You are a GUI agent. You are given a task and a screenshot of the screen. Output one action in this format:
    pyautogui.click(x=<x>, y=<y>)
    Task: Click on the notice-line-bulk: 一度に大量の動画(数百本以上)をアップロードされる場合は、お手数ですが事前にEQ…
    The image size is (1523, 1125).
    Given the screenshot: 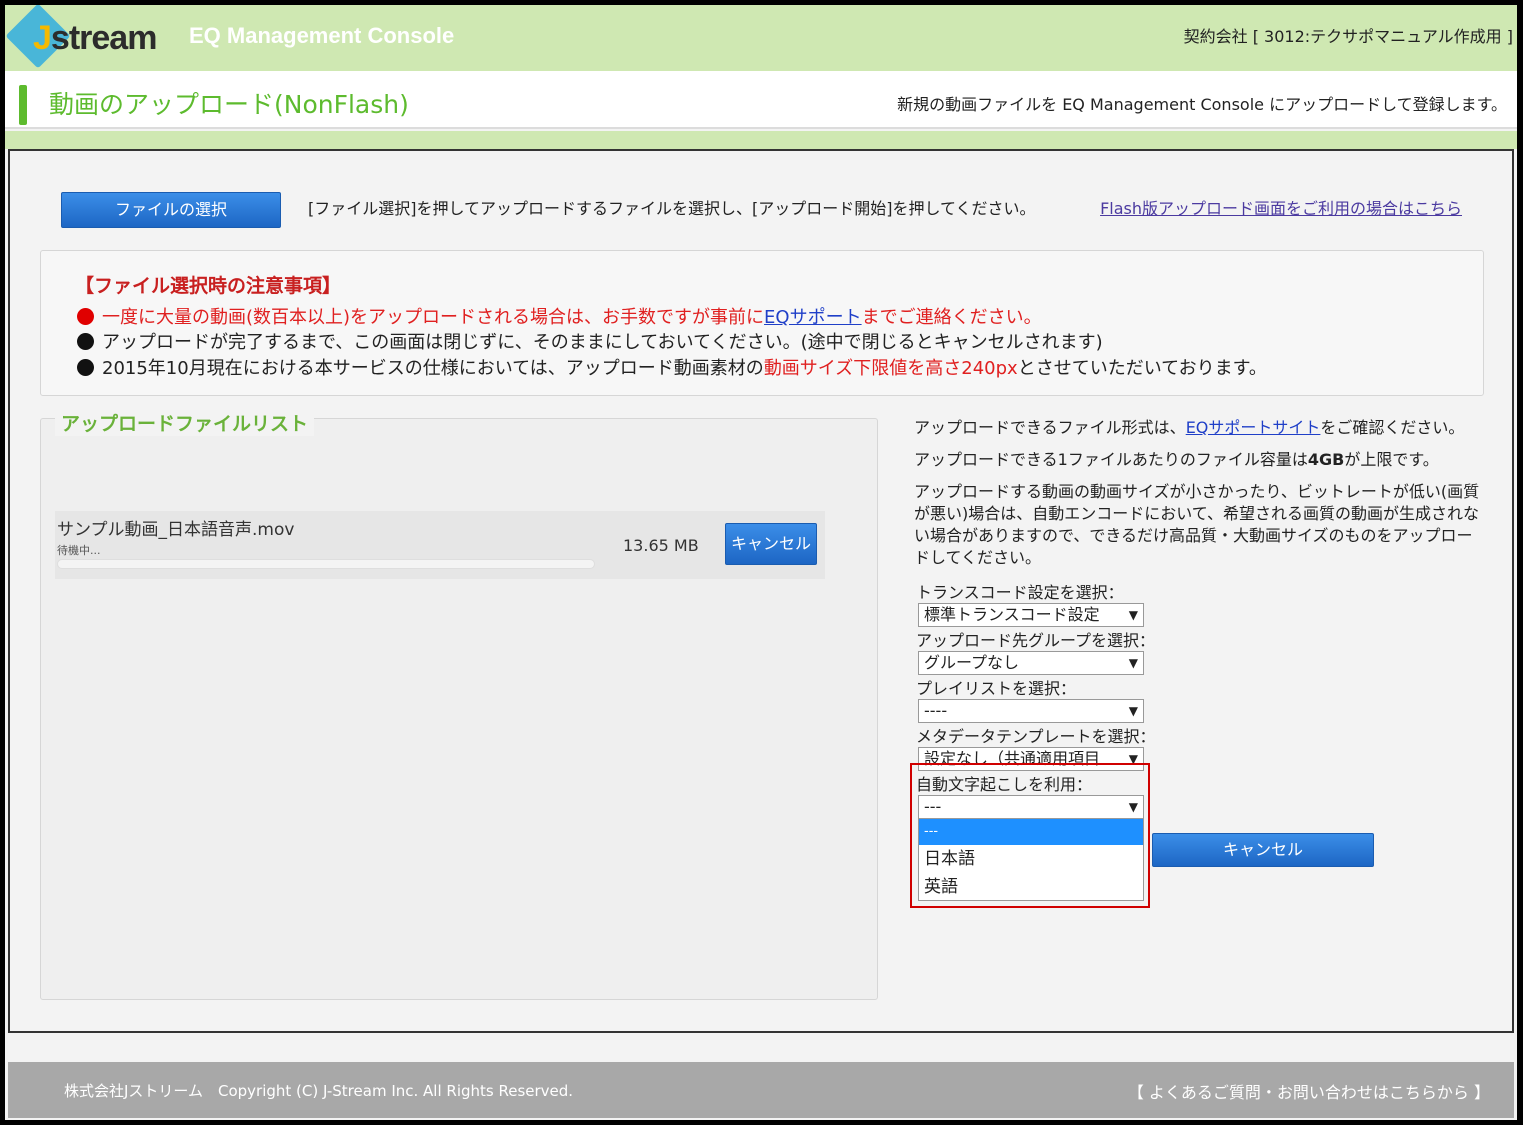 What is the action you would take?
    pyautogui.click(x=559, y=316)
    